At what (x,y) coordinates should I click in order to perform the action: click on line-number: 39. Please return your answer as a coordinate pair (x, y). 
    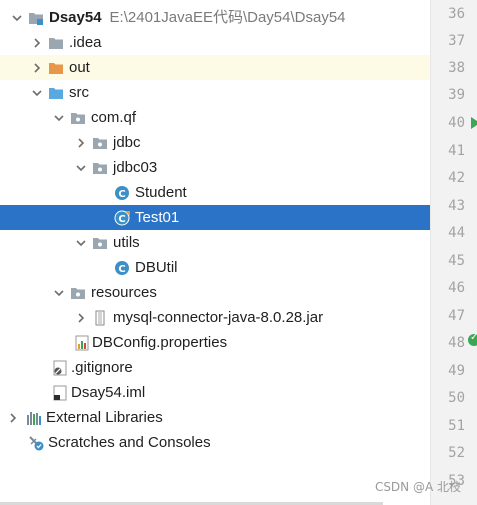
    Looking at the image, I should click on (456, 95).